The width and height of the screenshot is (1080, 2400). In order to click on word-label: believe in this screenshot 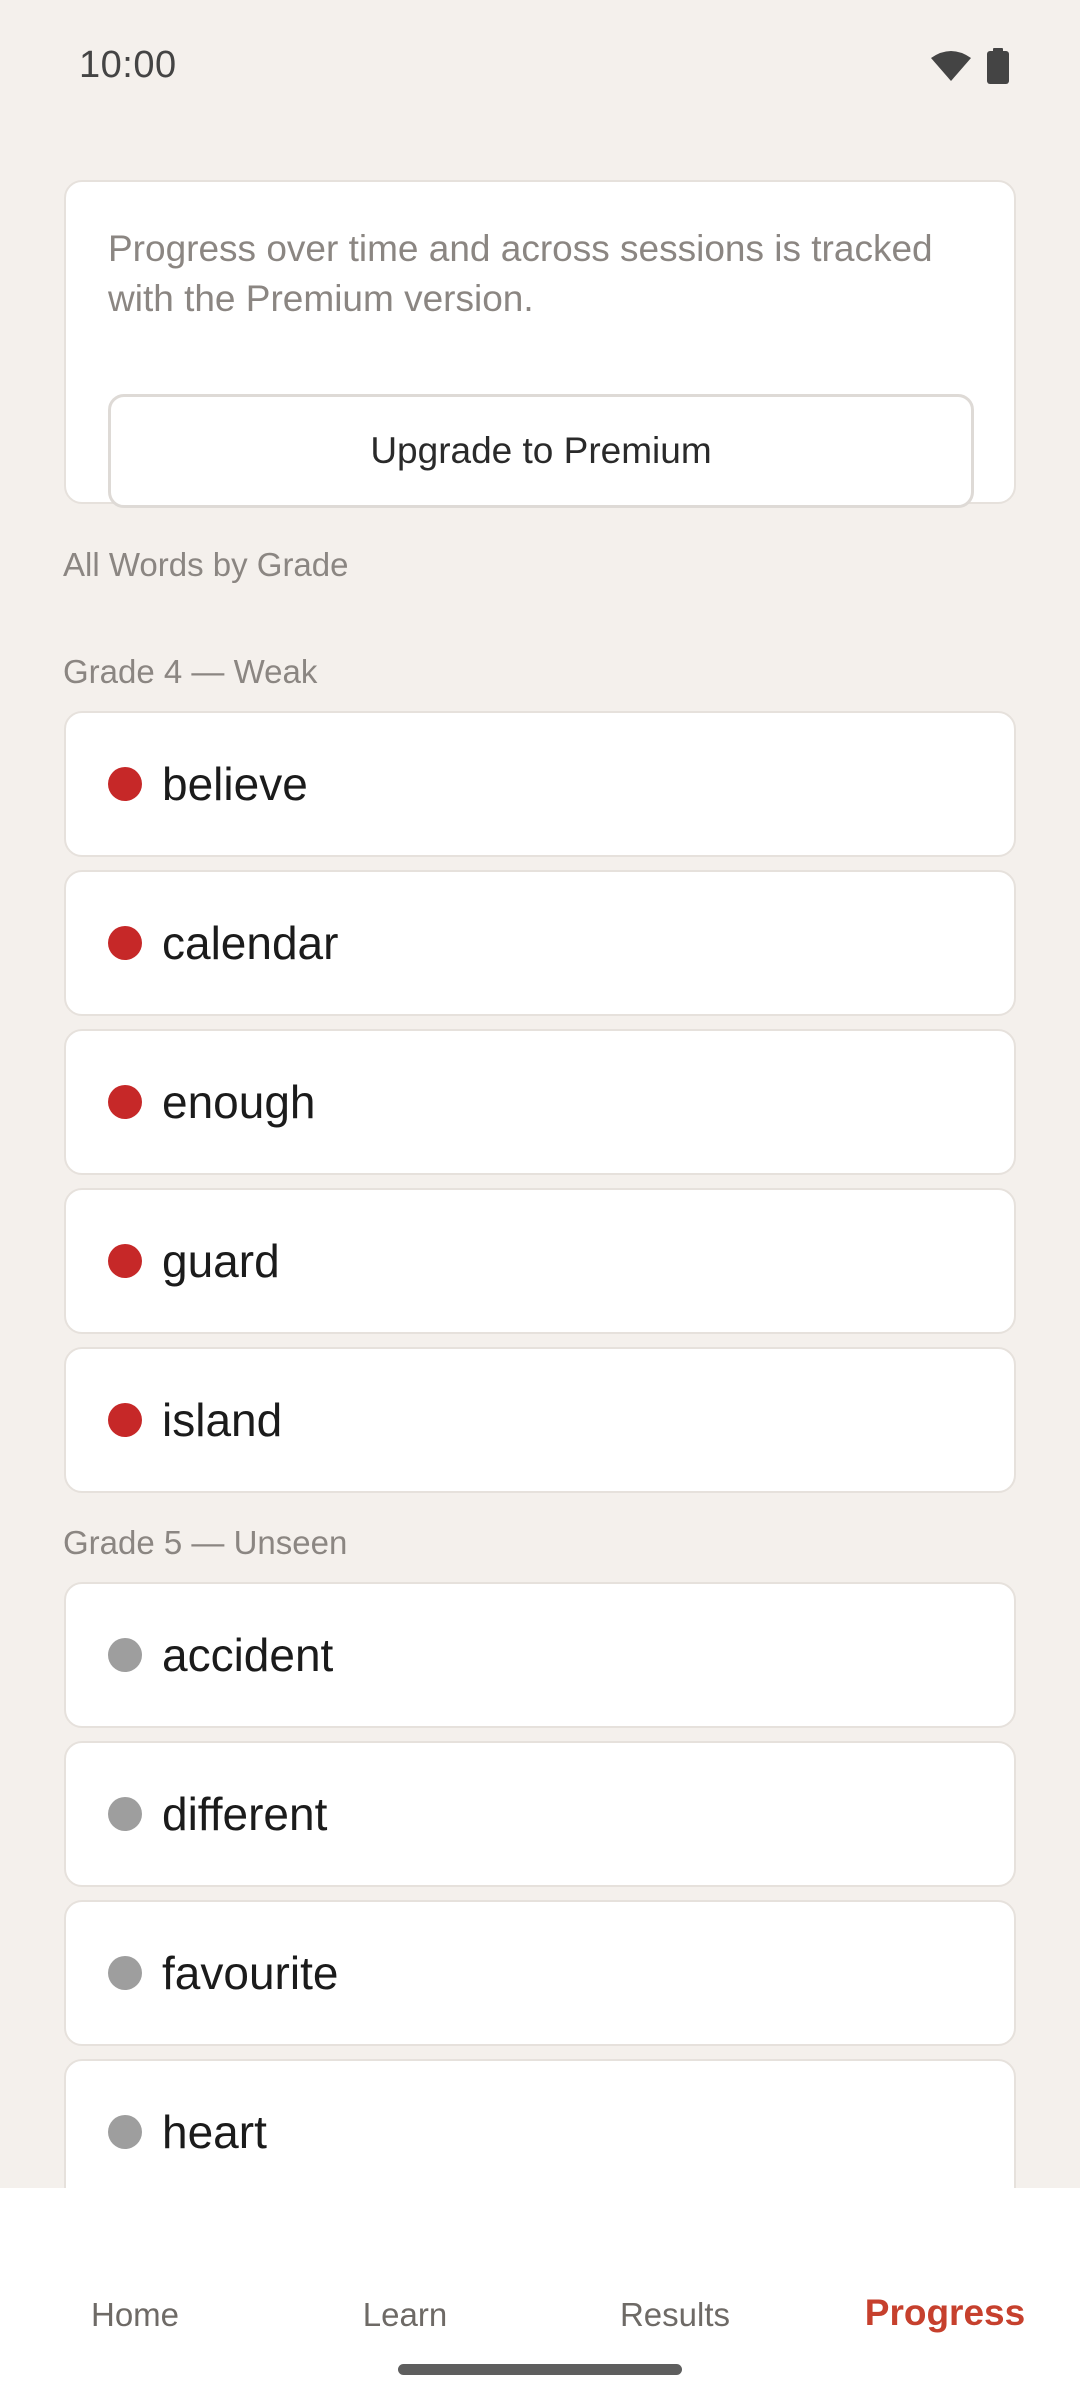, I will do `click(235, 784)`.